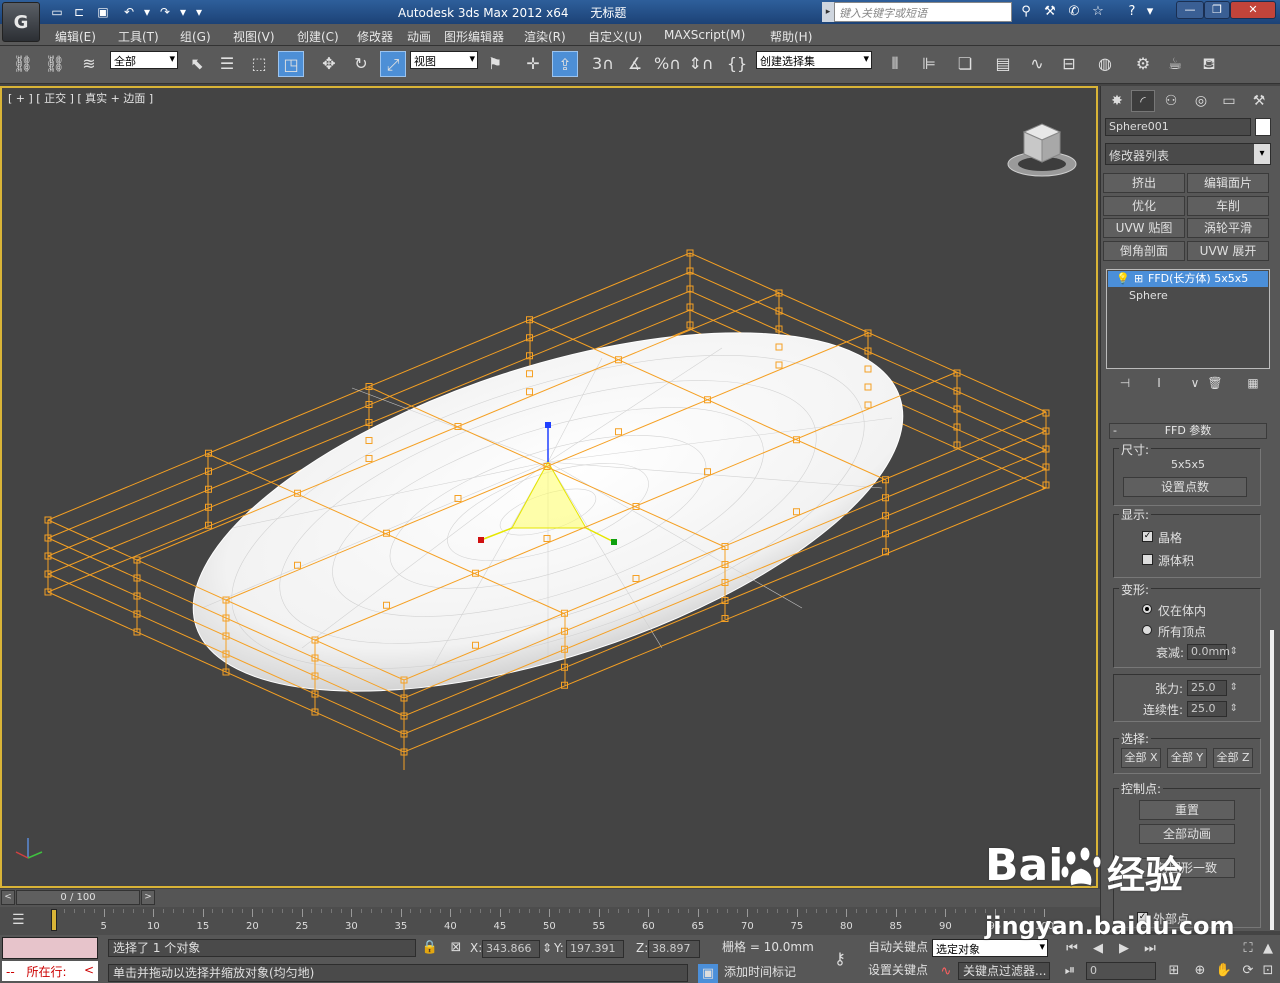  I want to click on time-cursor, so click(54, 920).